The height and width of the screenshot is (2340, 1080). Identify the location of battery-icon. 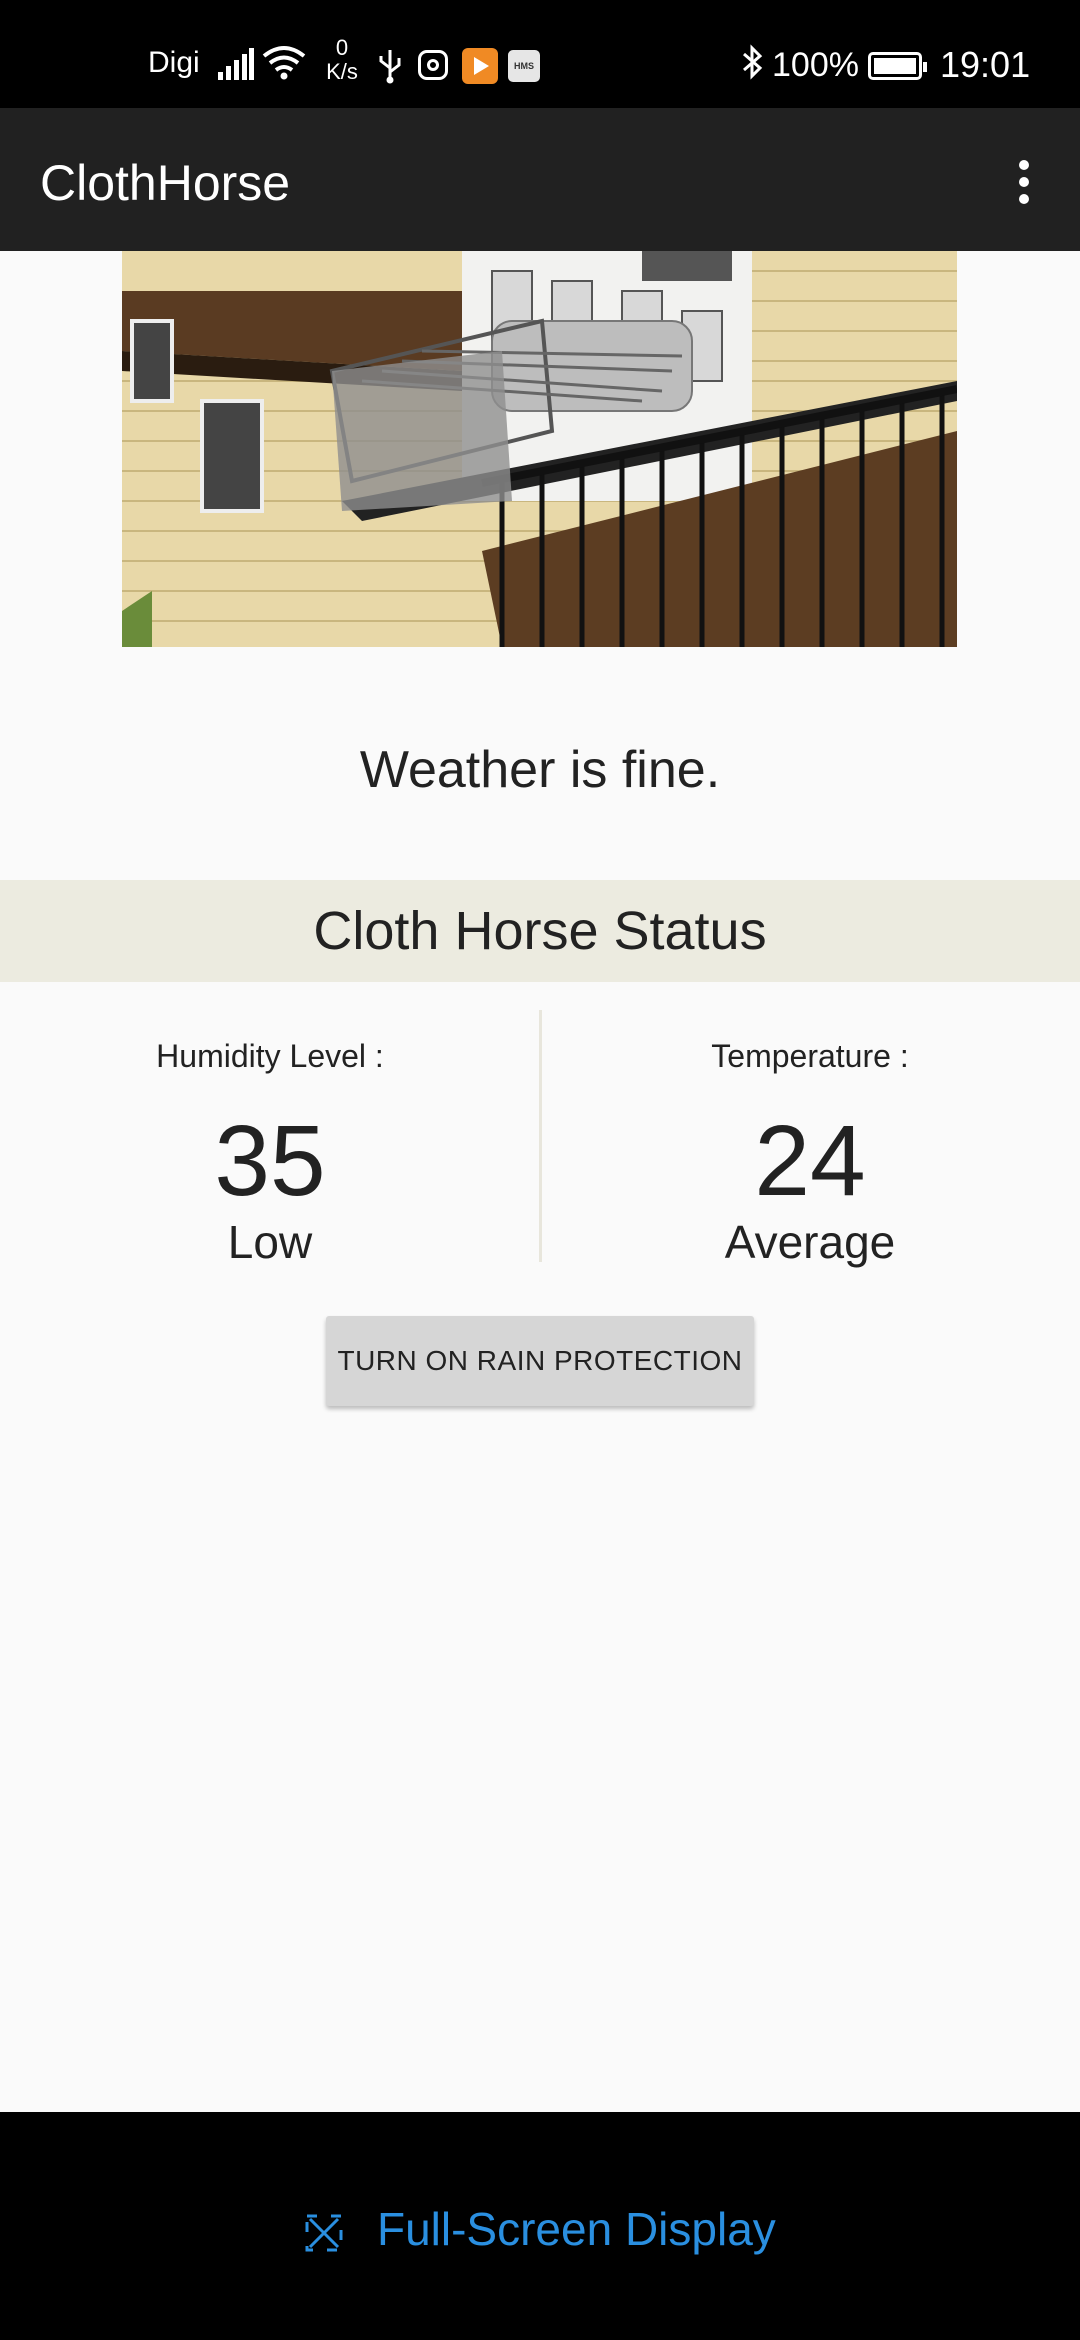
(897, 66).